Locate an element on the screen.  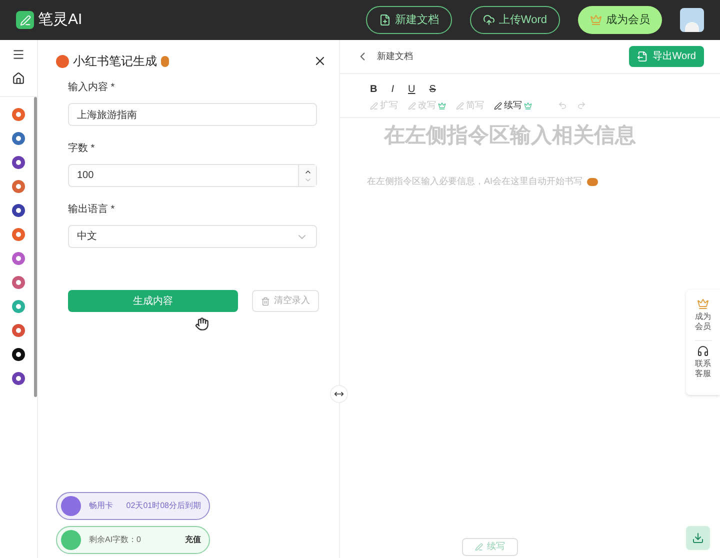
logo-icon is located at coordinates (25, 20).